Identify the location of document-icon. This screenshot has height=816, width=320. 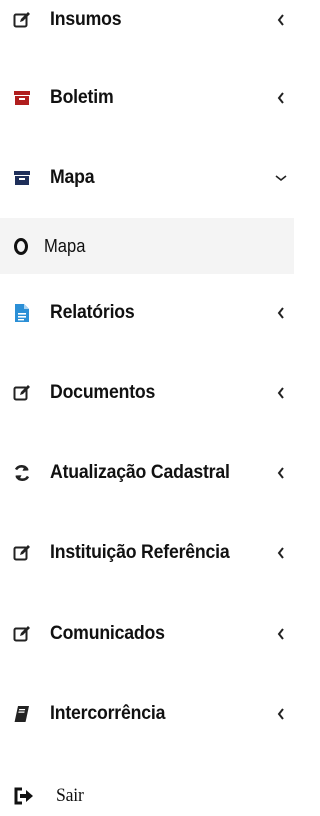
(22, 313).